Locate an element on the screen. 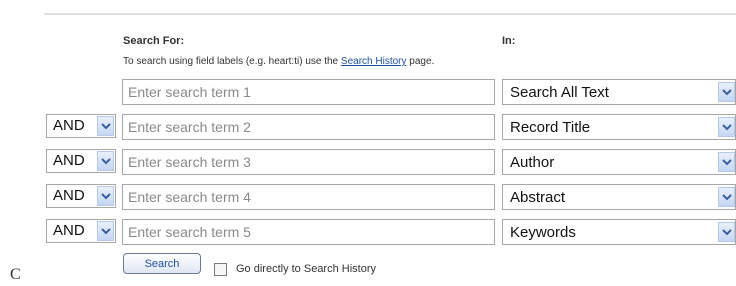  clipped-text: C is located at coordinates (15, 274).